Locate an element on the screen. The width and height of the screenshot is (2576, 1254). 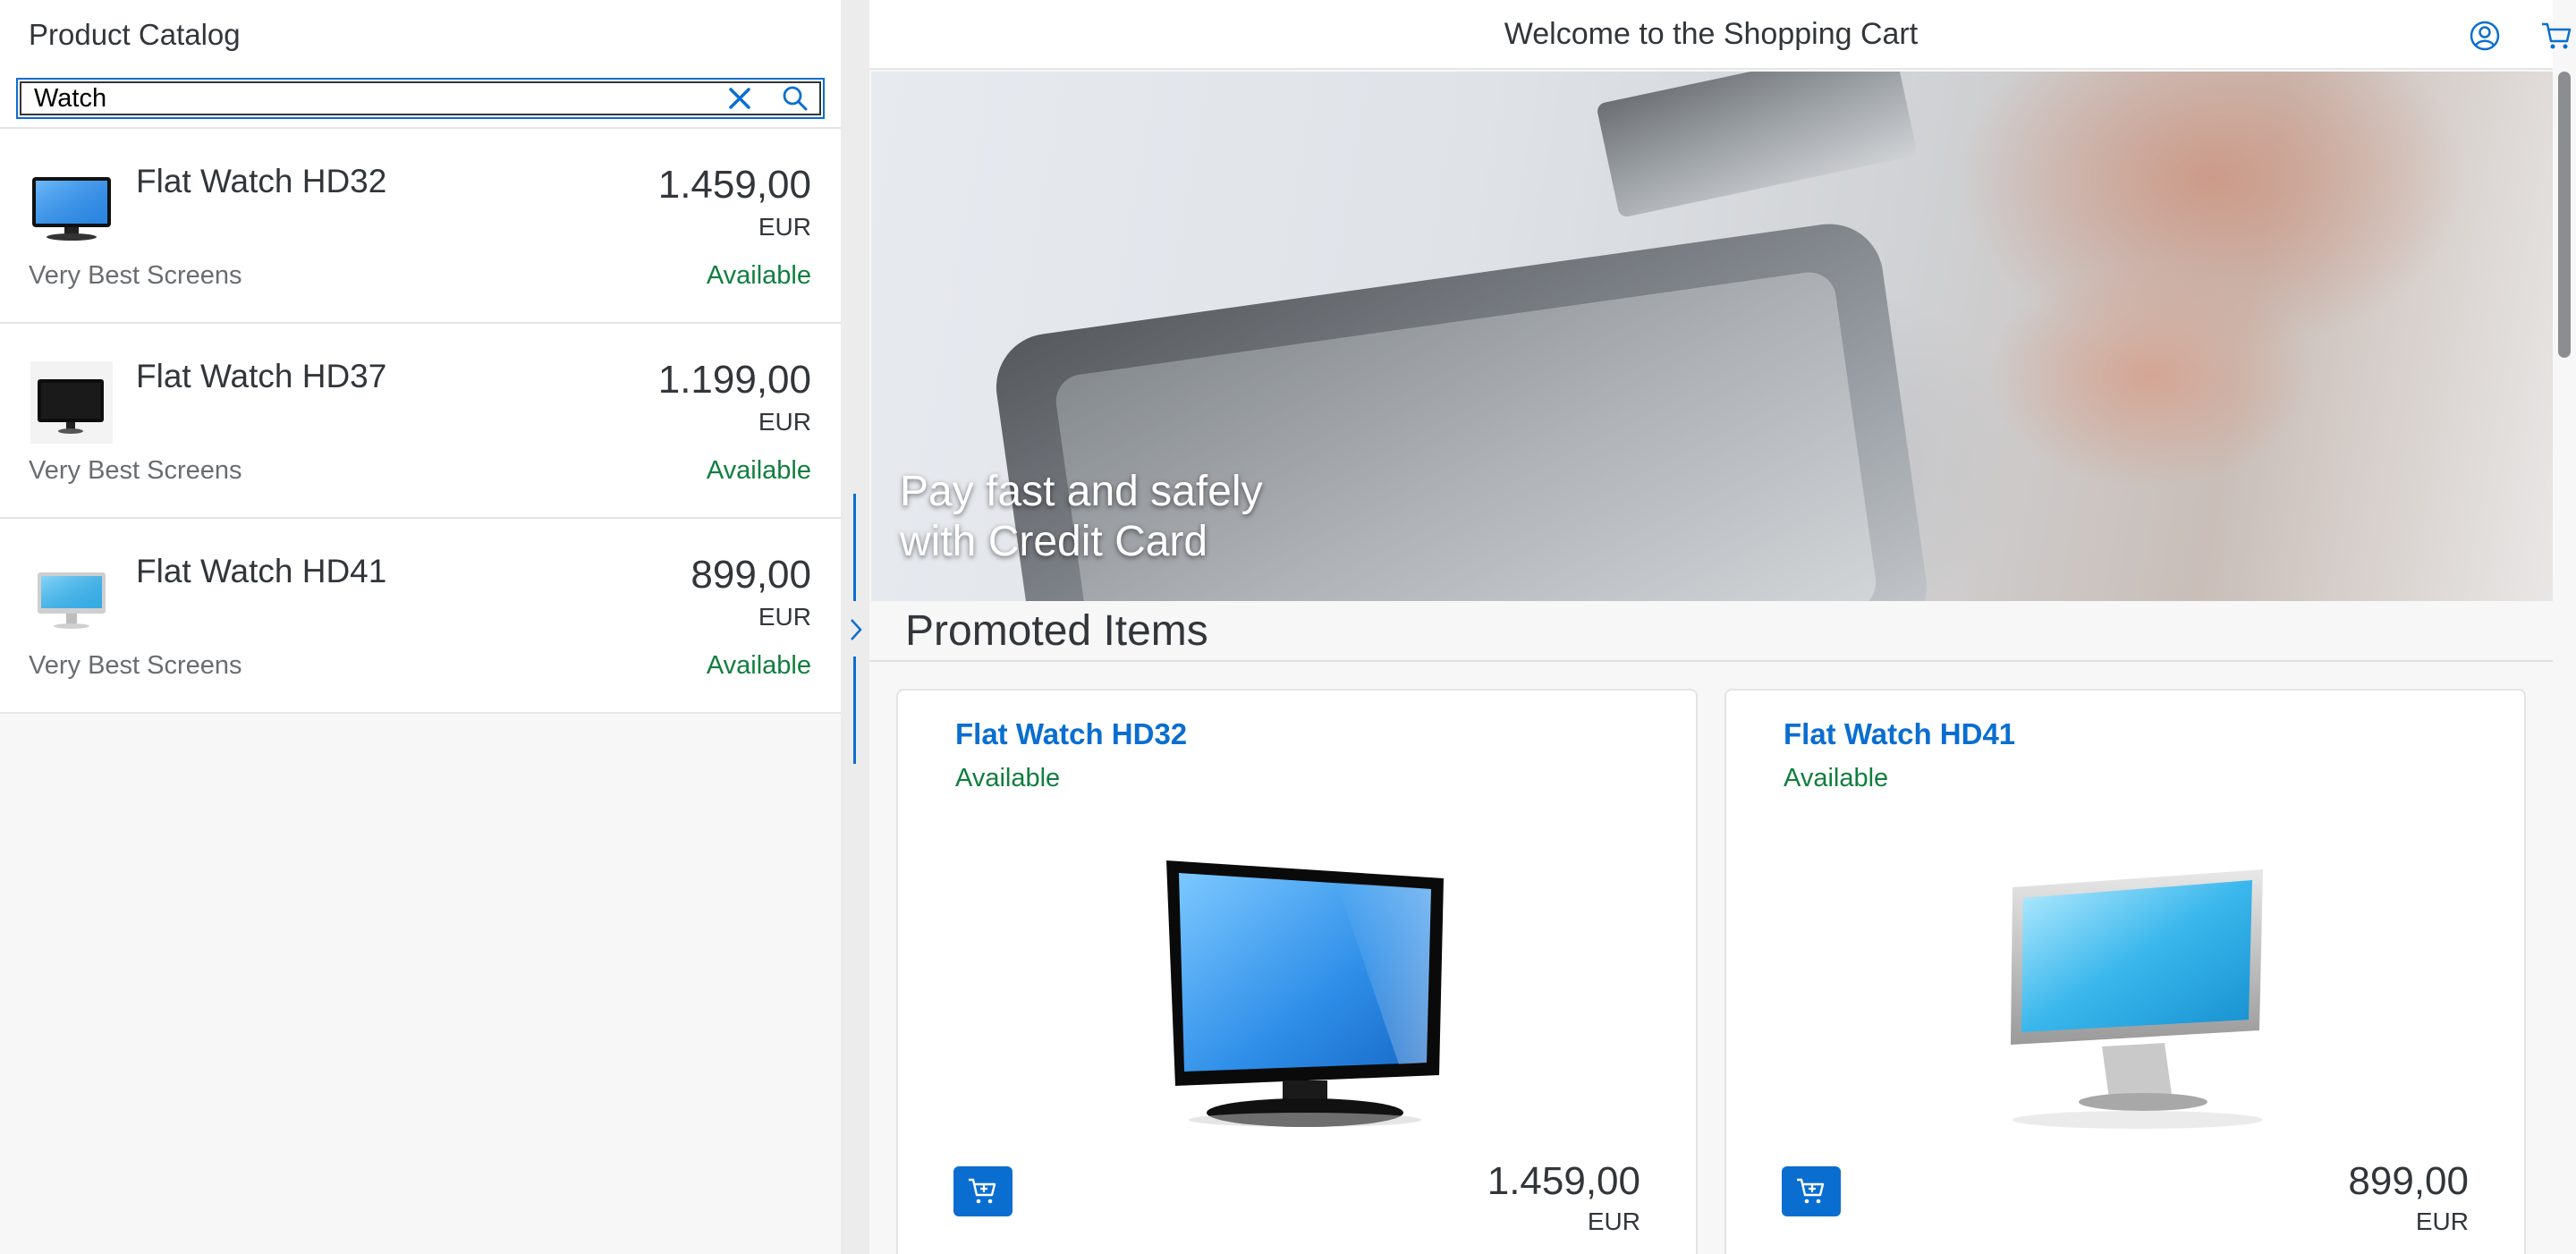
detail-title: Welcome to the Shopping Cart is located at coordinates (1711, 33).